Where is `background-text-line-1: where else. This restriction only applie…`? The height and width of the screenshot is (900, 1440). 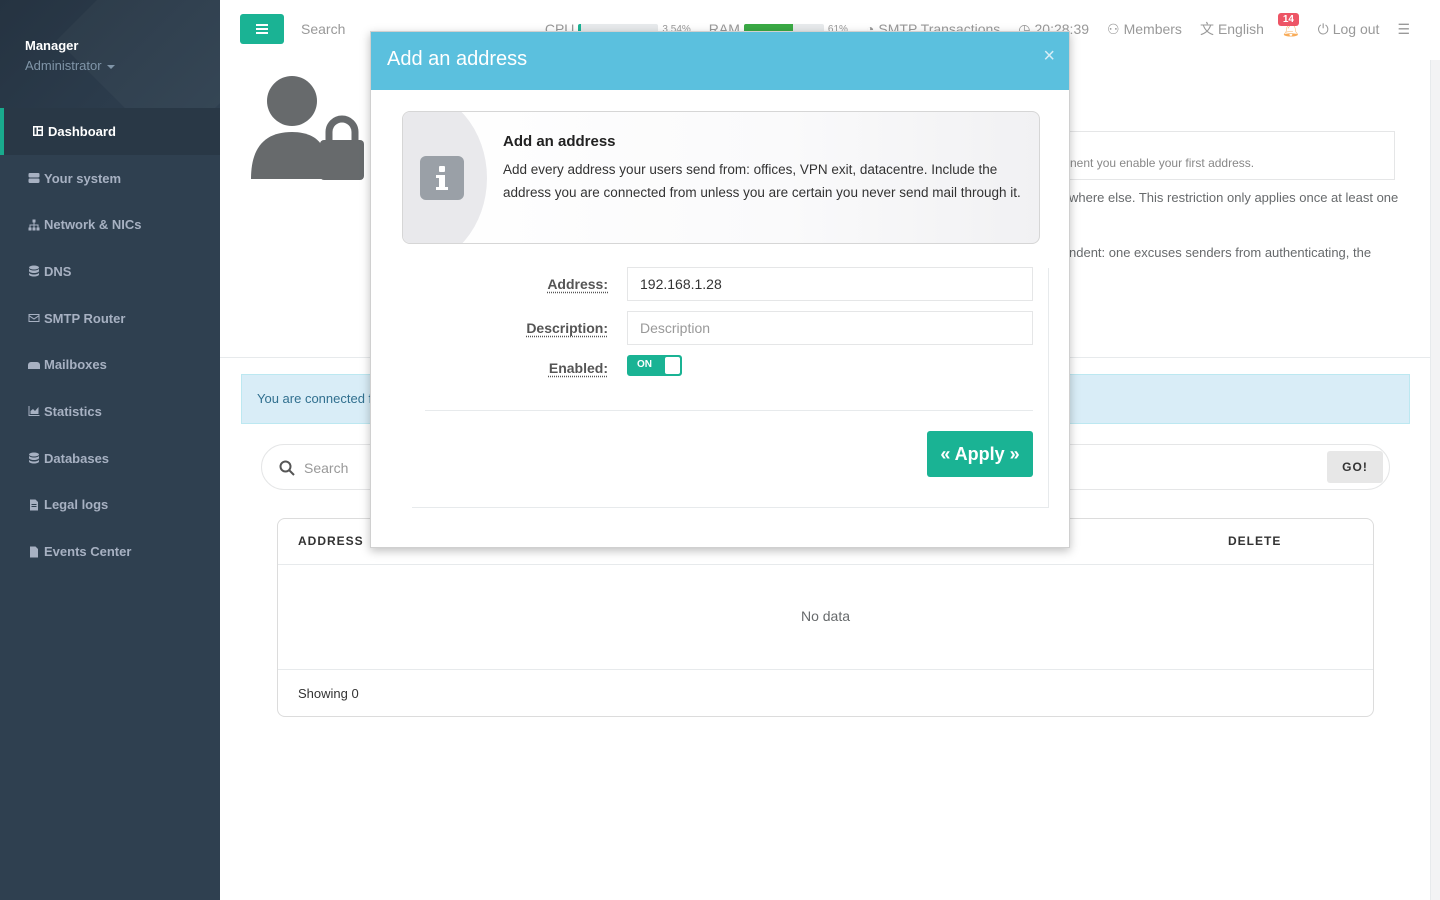
background-text-line-1: where else. This restriction only applie… is located at coordinates (1234, 197).